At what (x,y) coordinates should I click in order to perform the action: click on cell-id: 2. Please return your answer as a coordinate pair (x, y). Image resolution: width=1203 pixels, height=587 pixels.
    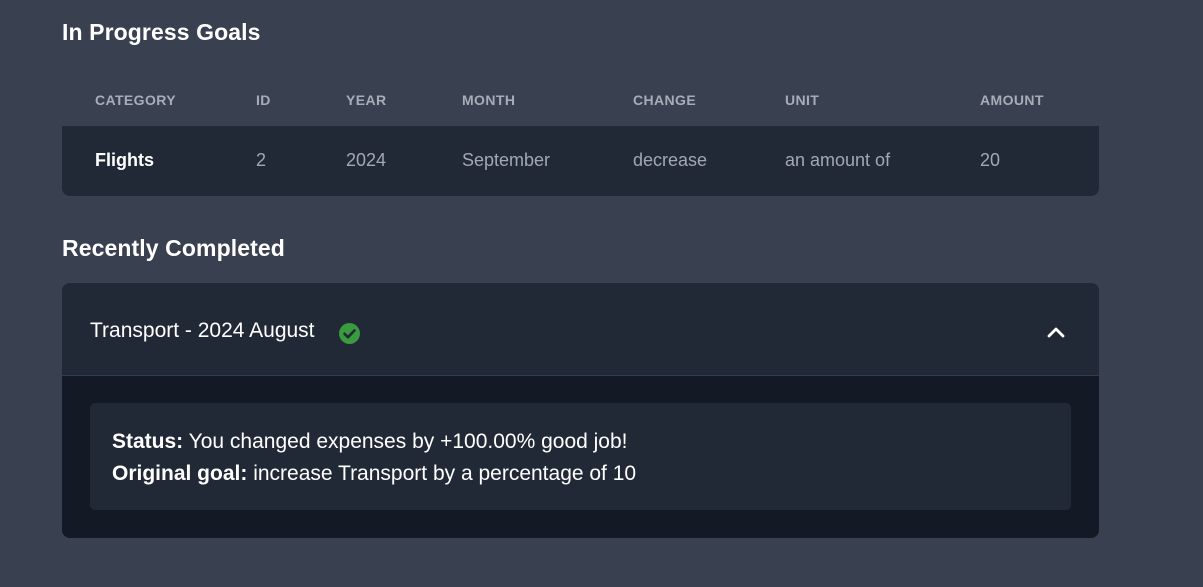
    Looking at the image, I should click on (261, 160).